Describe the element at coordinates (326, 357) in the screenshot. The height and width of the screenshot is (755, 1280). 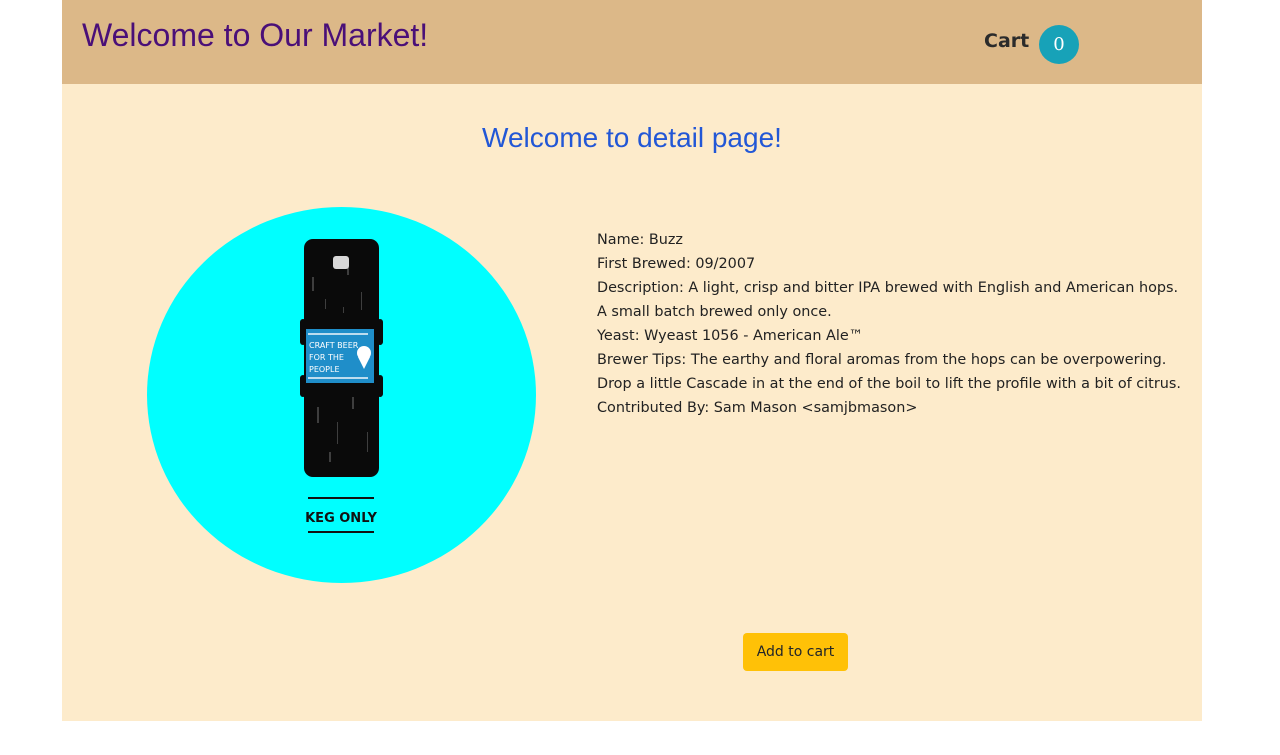
I see `image-label-line-2: FOR THE` at that location.